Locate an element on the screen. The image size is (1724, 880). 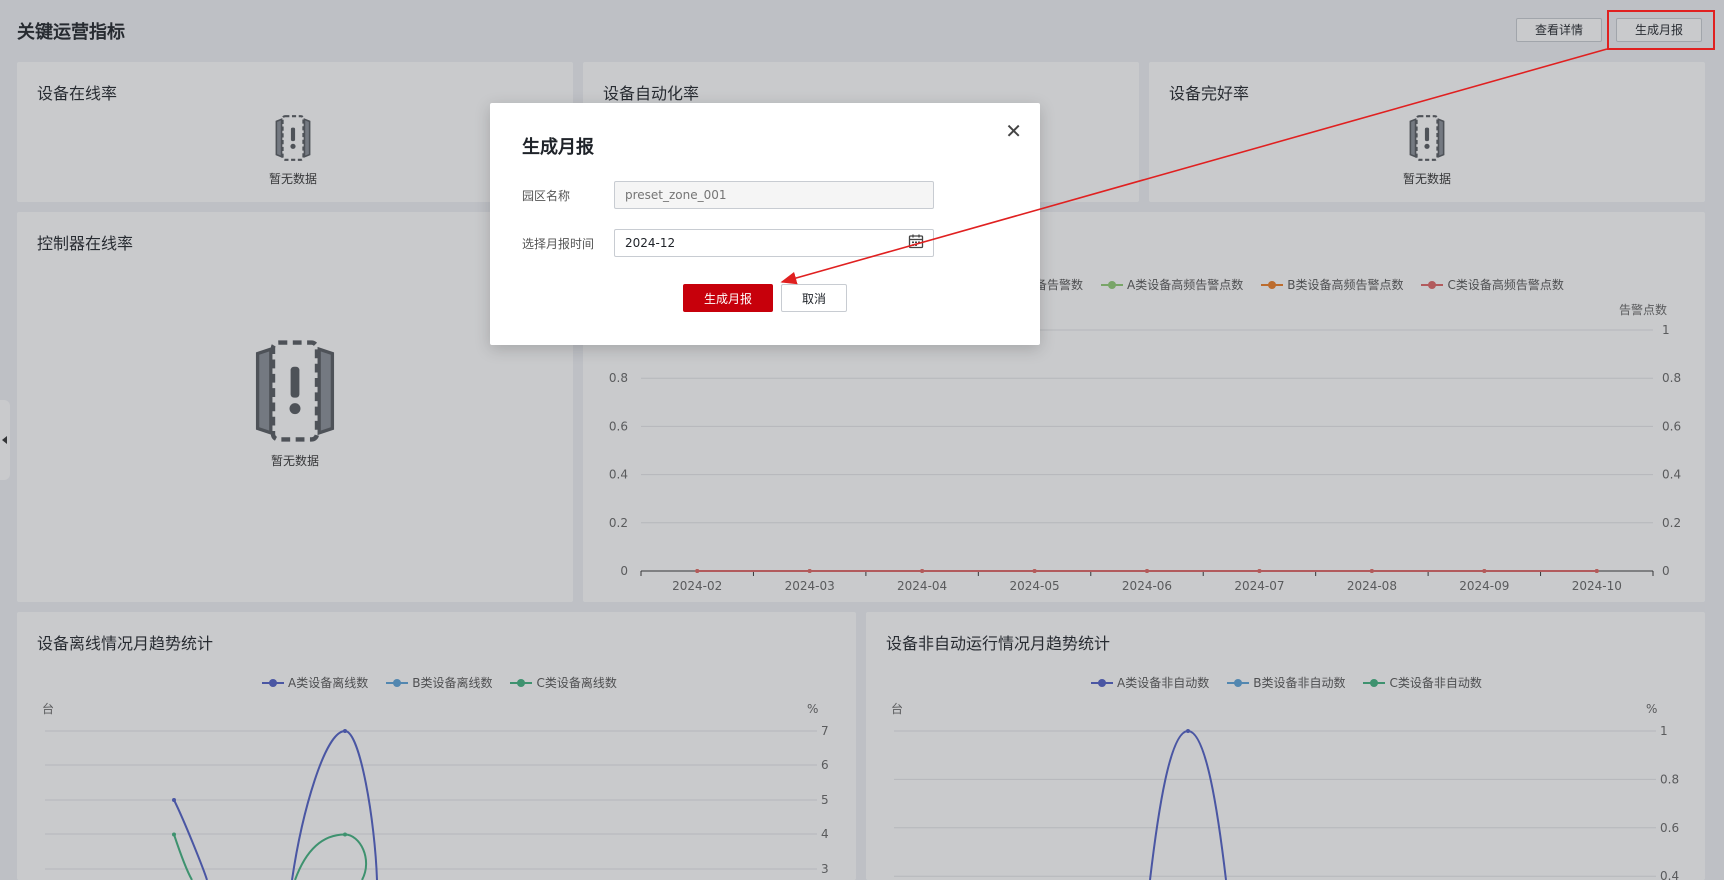
annotation-arrow is located at coordinates (1194, 166).